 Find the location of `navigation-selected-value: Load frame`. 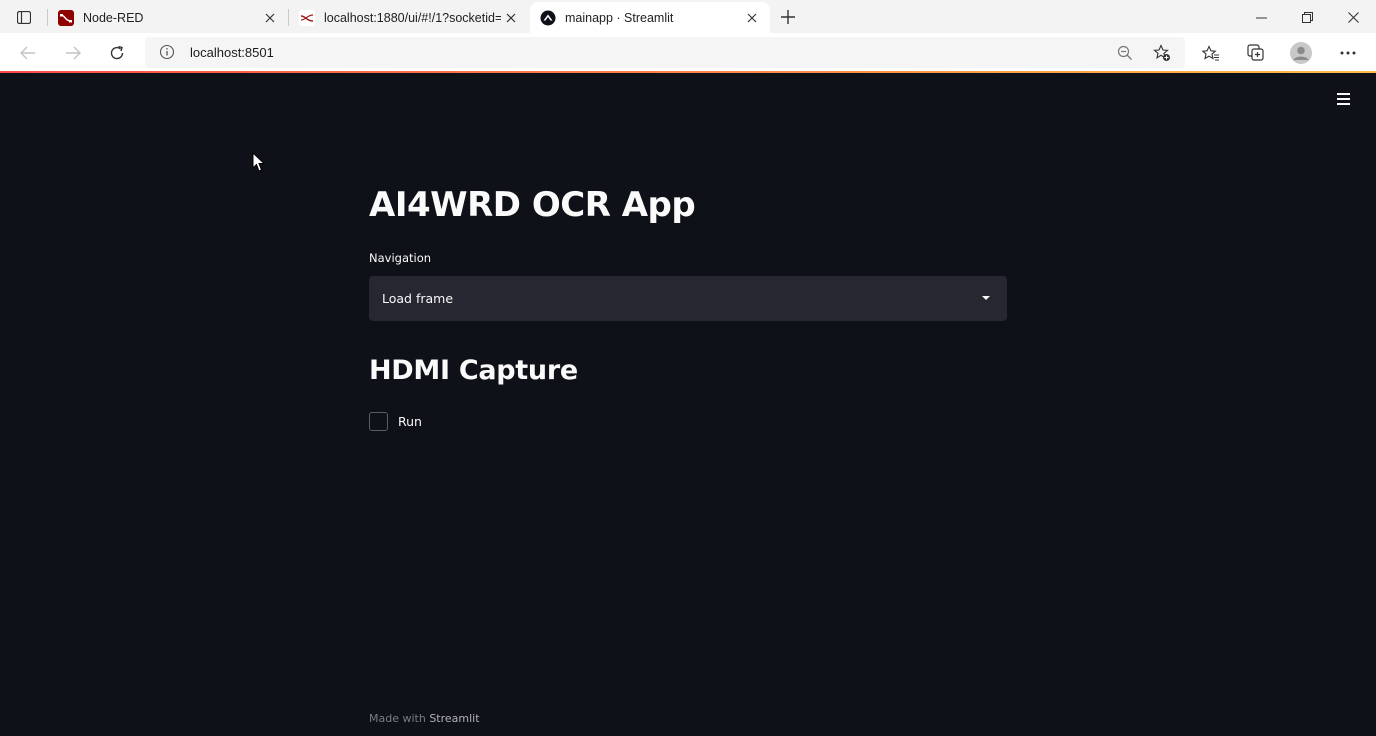

navigation-selected-value: Load frame is located at coordinates (418, 298).